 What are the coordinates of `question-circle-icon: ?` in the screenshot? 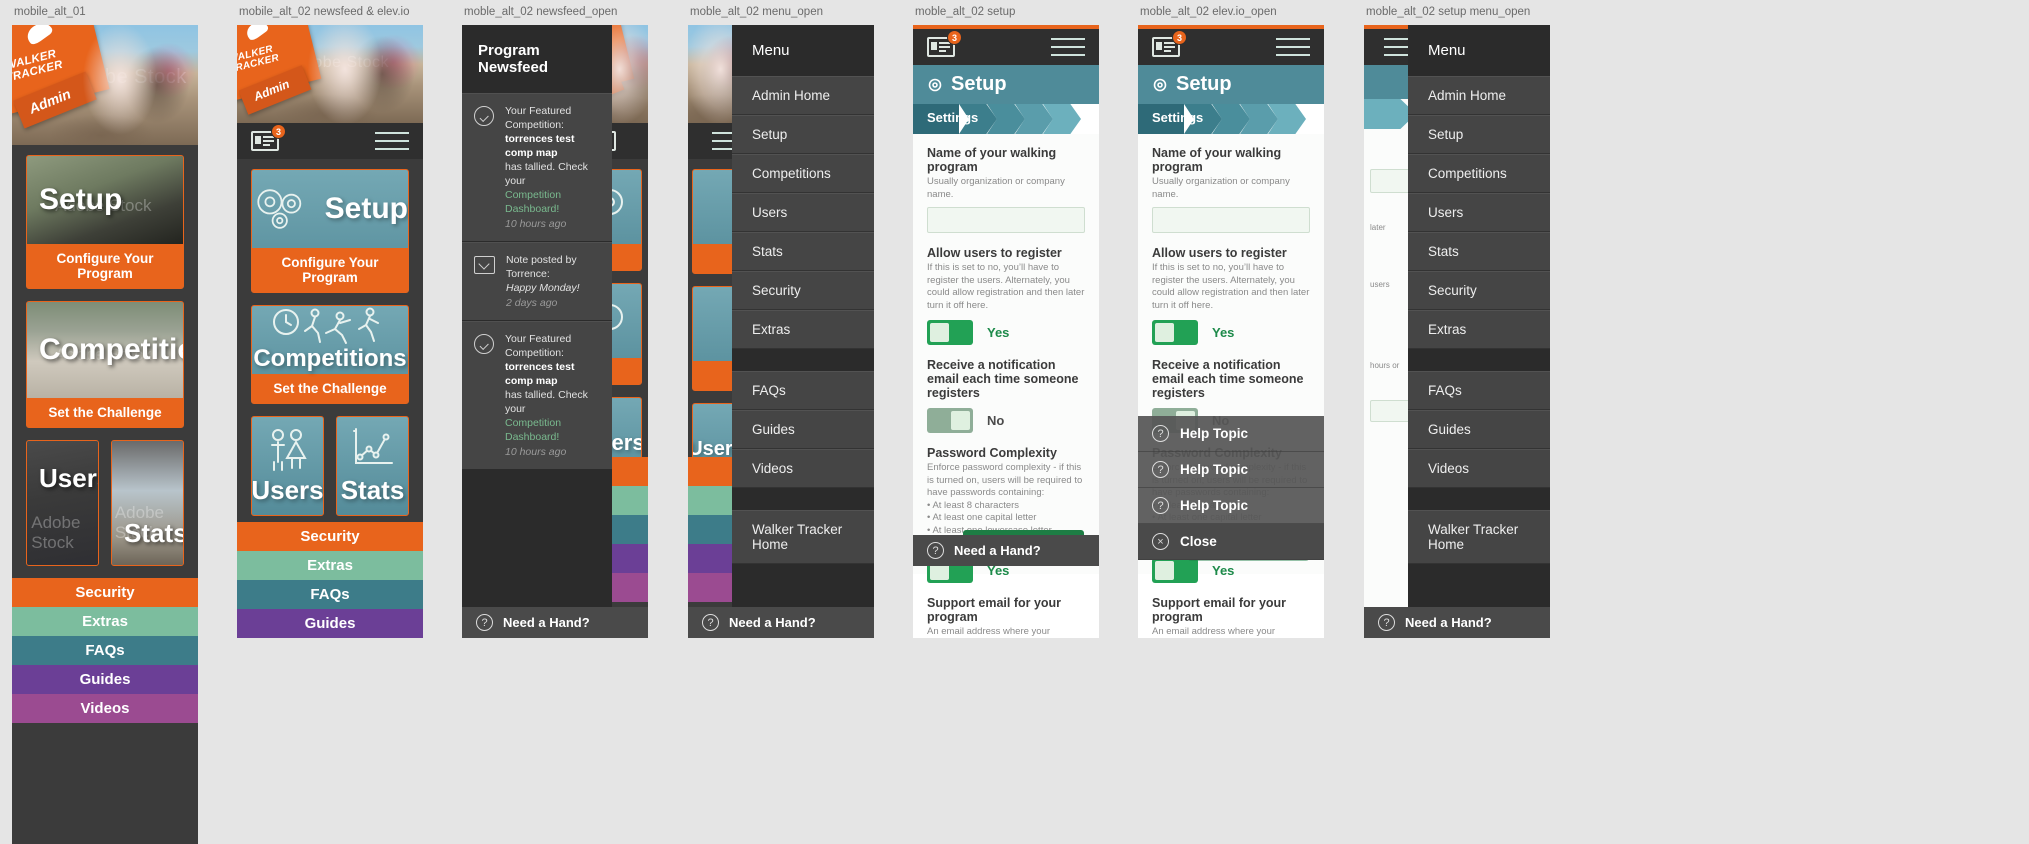 It's located at (1160, 433).